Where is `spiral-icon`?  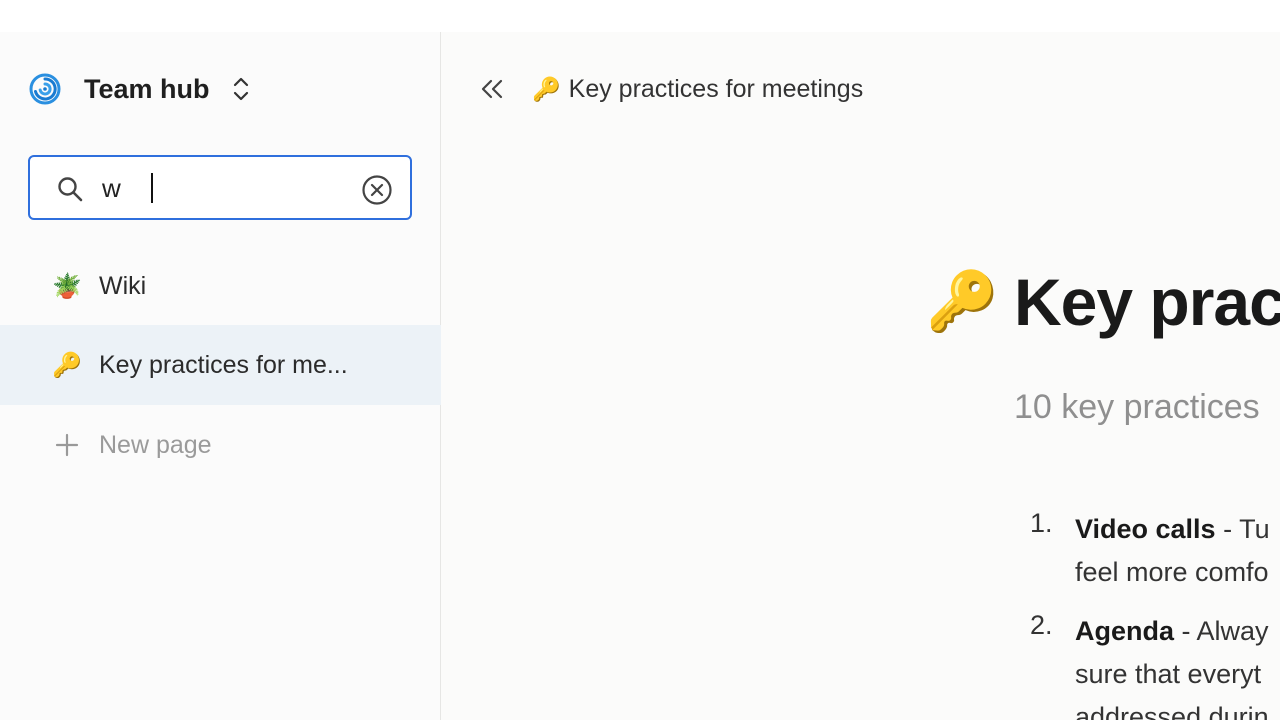
spiral-icon is located at coordinates (45, 89).